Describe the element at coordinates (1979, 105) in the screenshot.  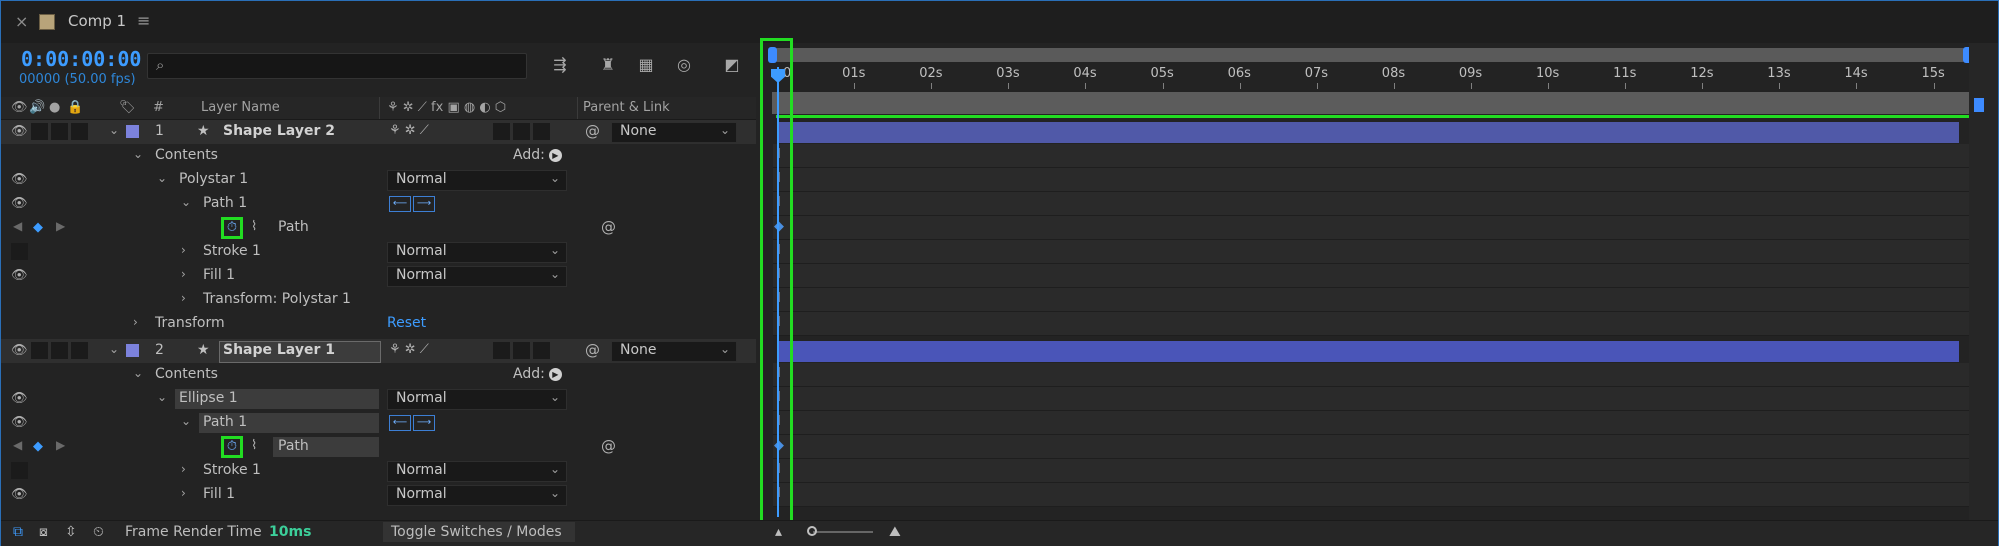
I see `vertical-scrollbar` at that location.